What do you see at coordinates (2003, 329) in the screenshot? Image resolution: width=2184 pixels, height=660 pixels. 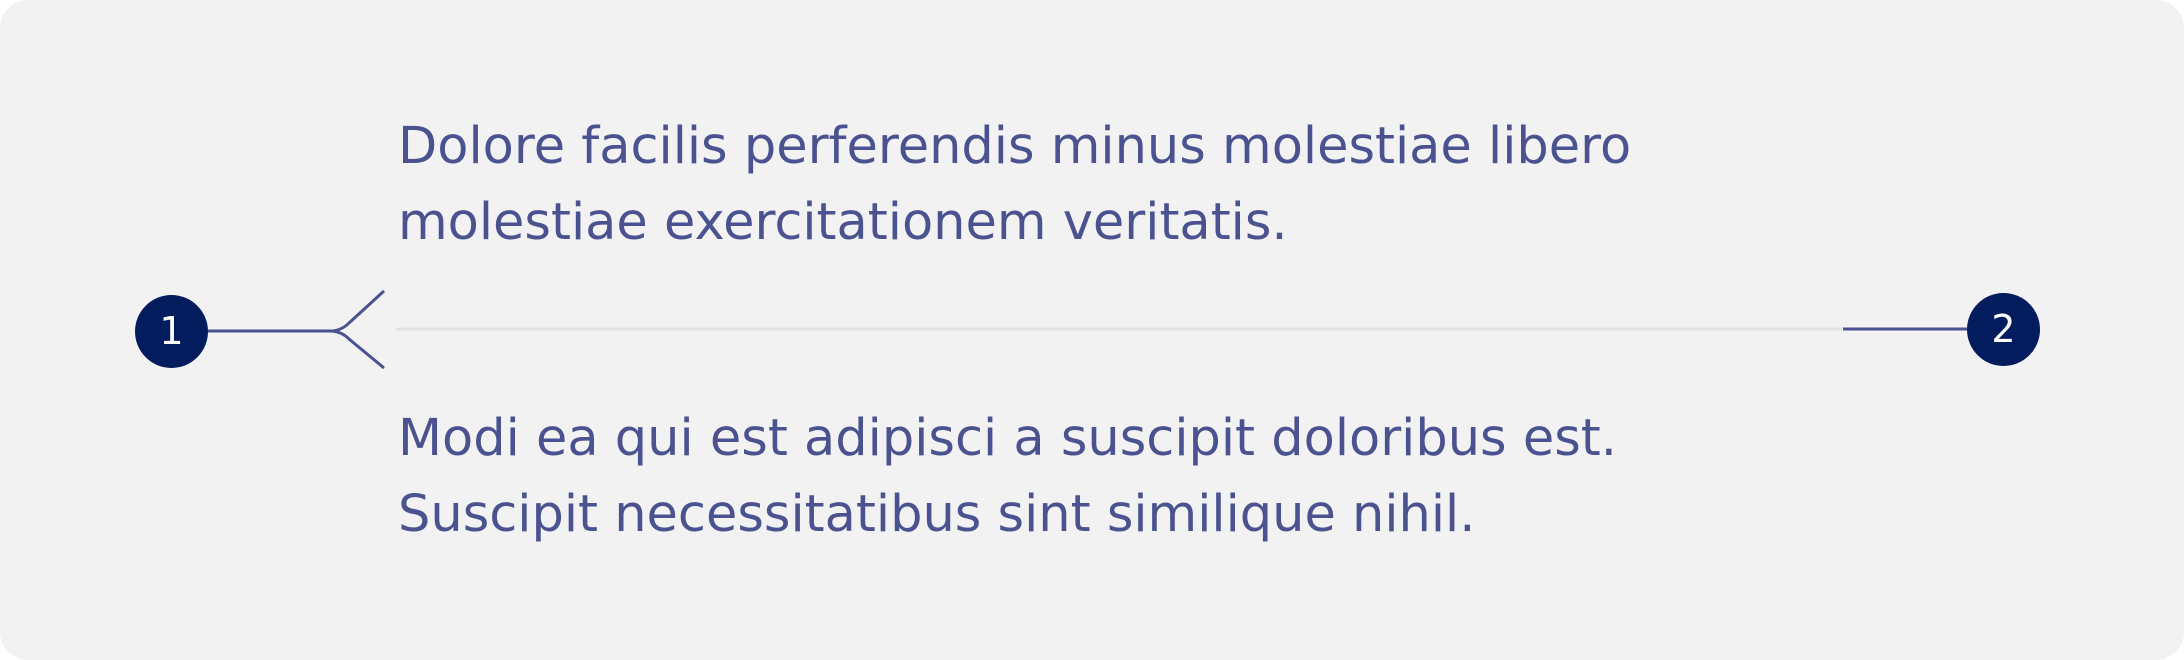 I see `step-marker-2: 2` at bounding box center [2003, 329].